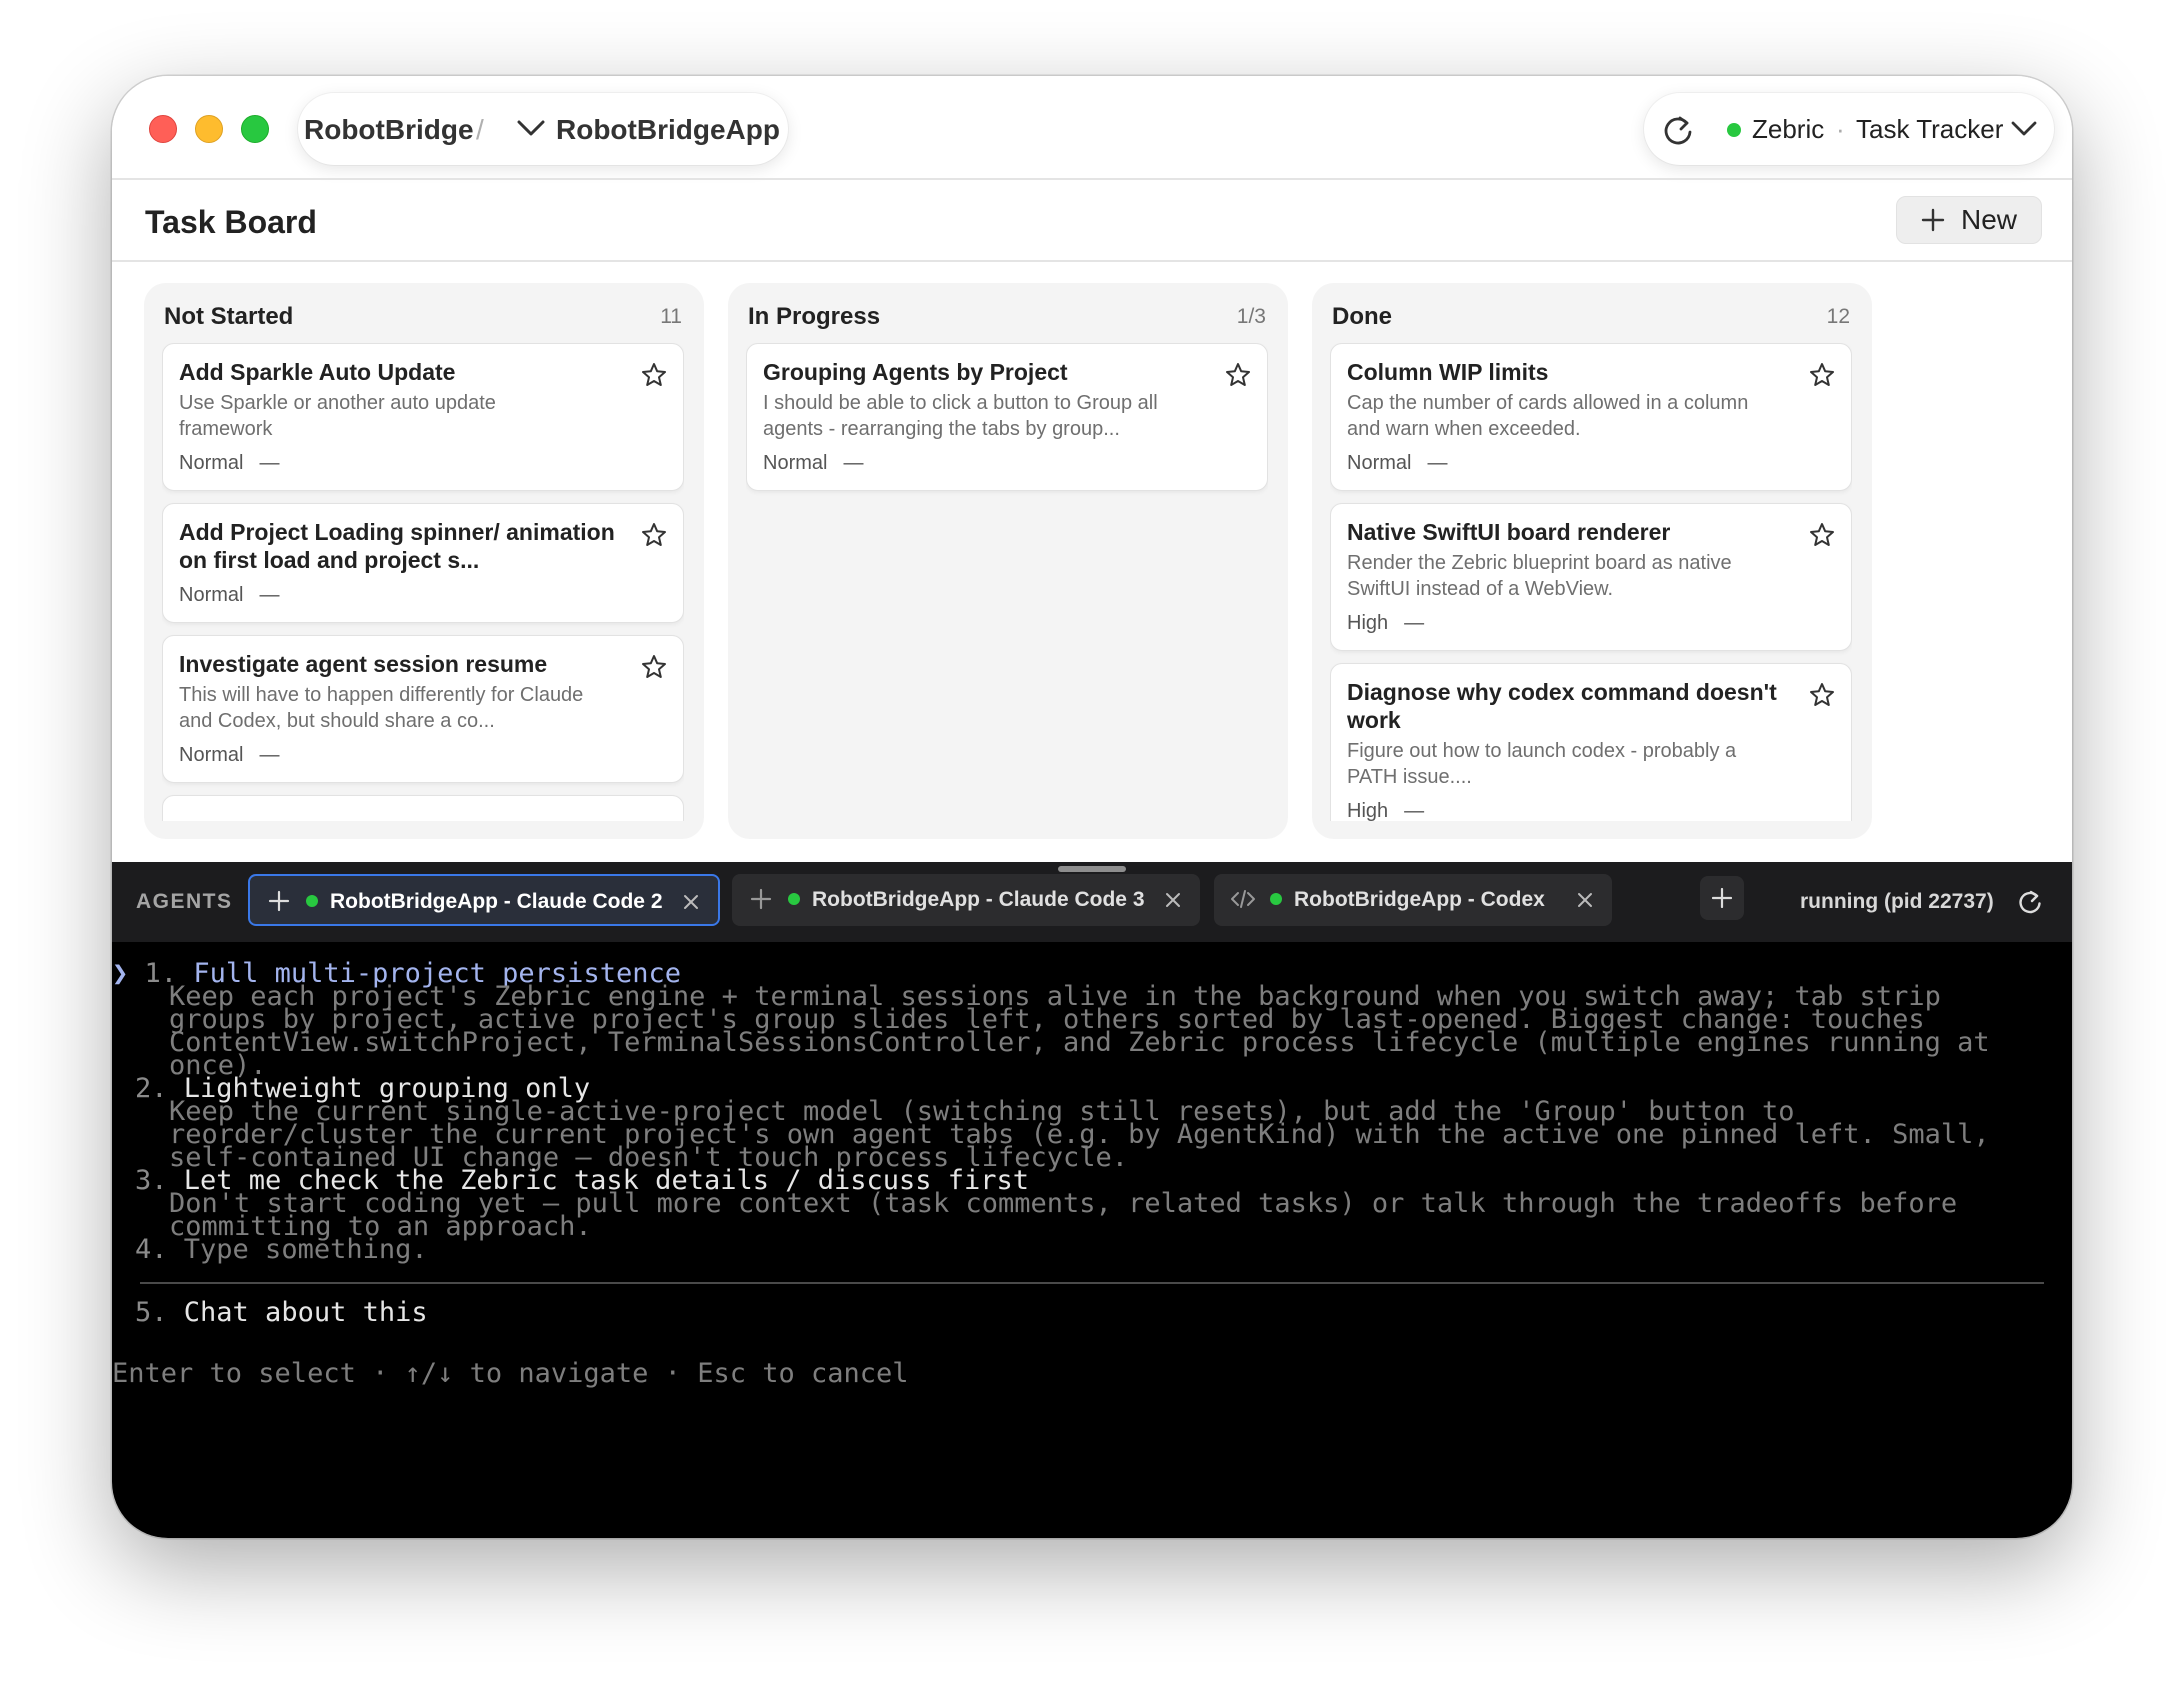 The height and width of the screenshot is (1688, 2184). I want to click on agent-tab-label: RobotBridgeApp - Claude Code 3, so click(978, 899).